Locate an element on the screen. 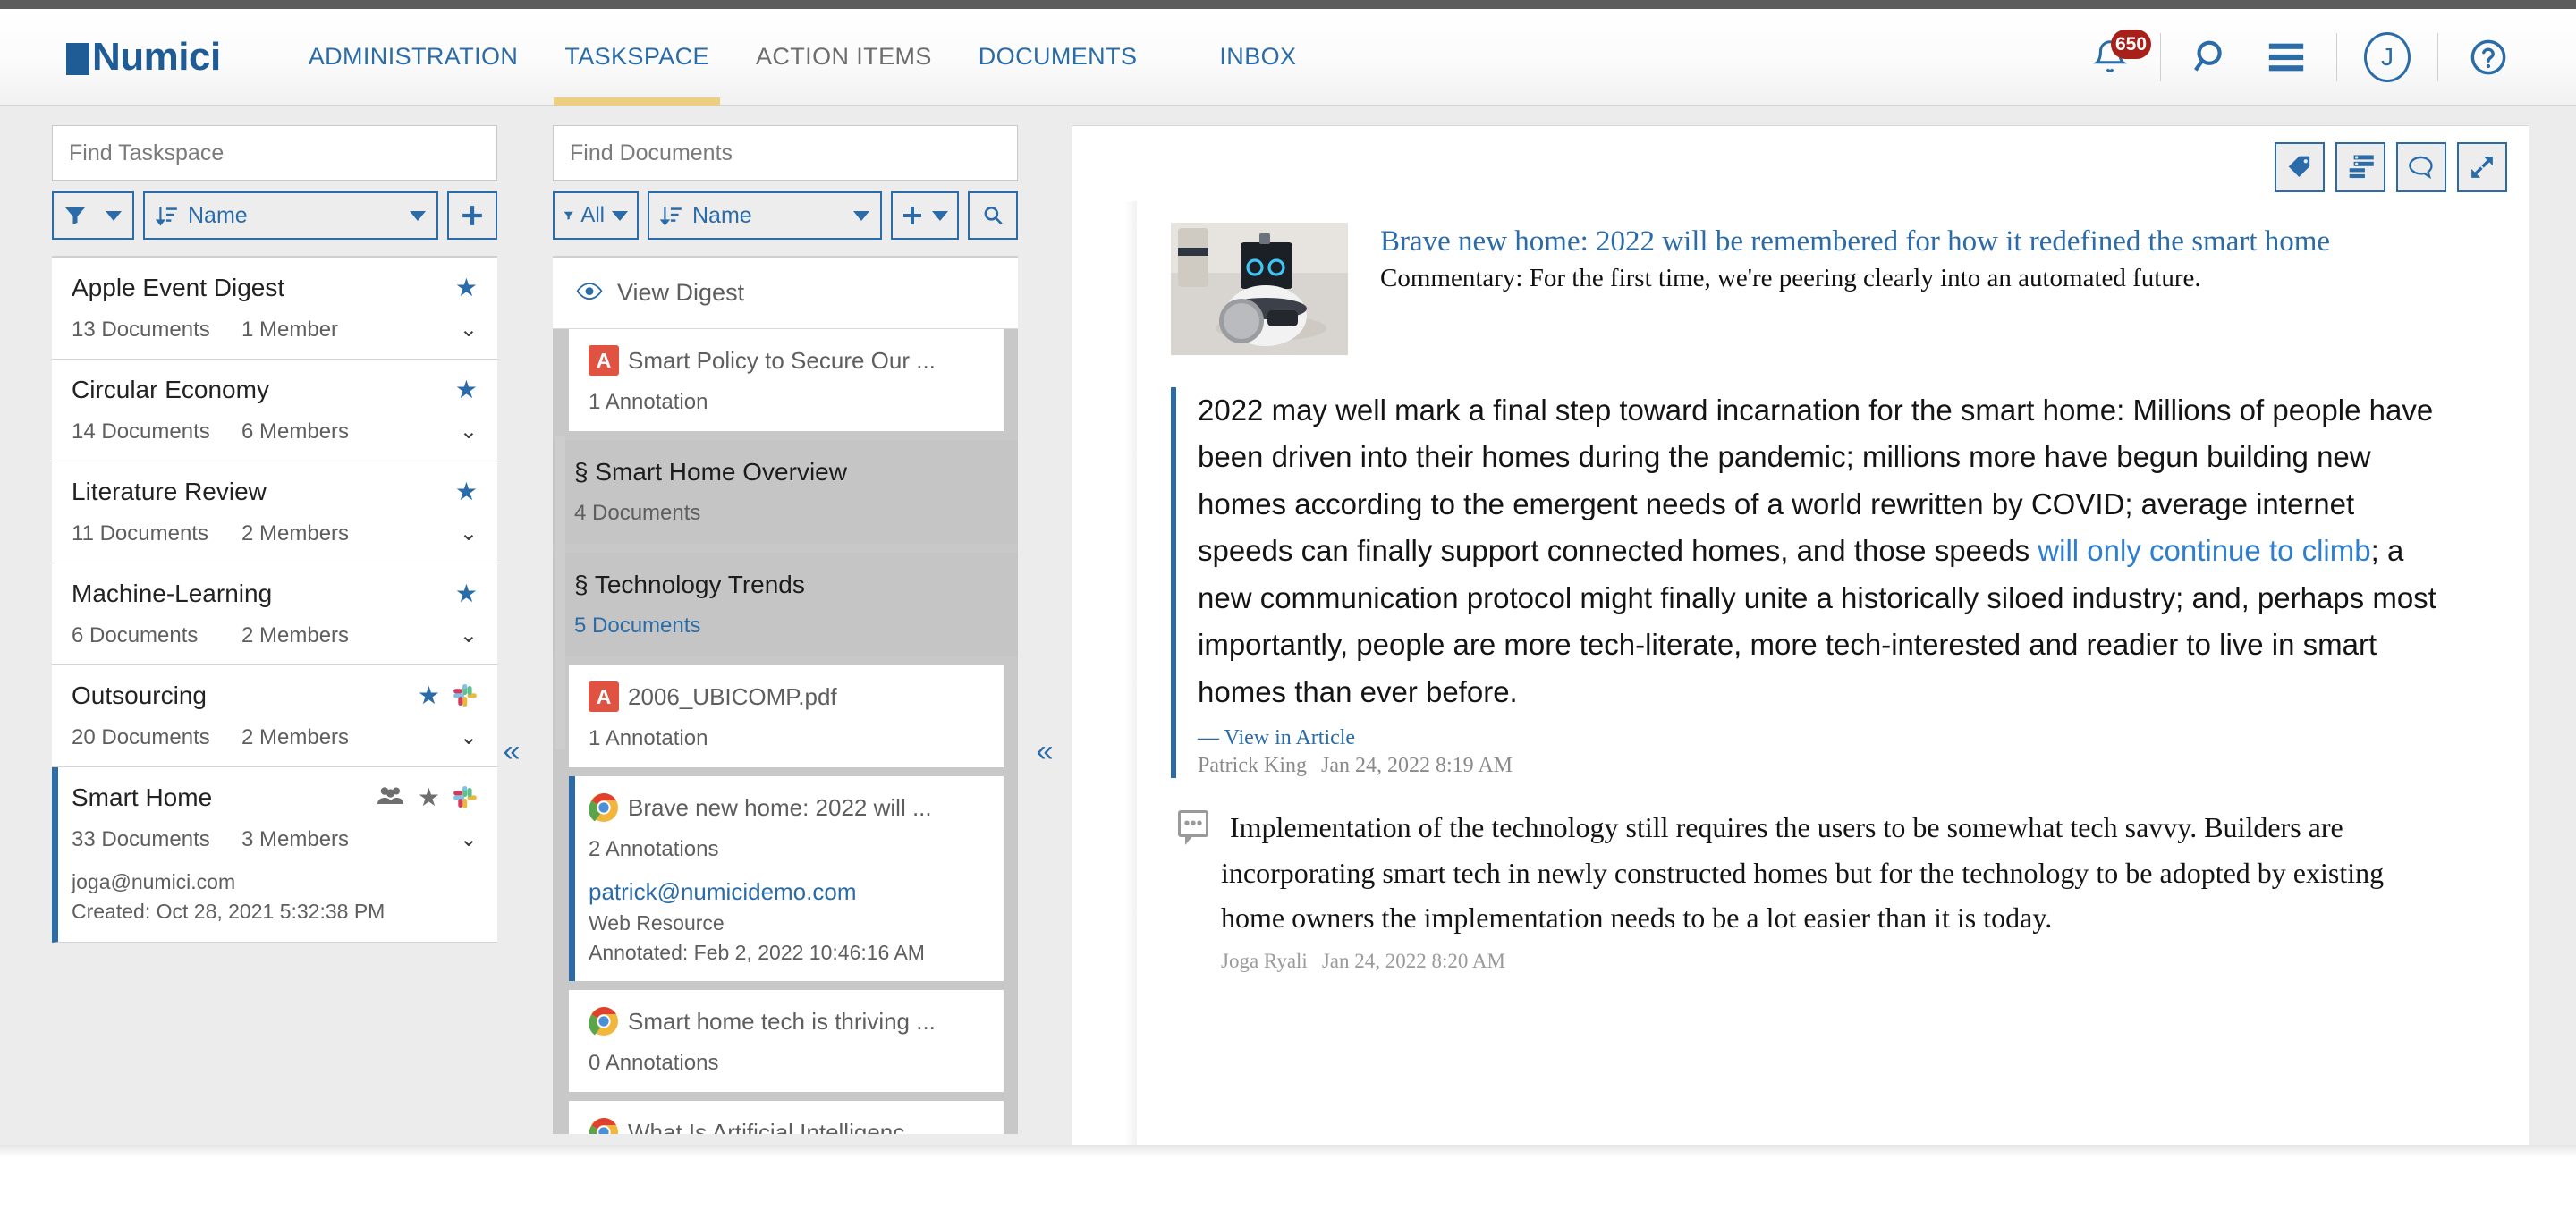  taskspace-name: Smart Home is located at coordinates (142, 797).